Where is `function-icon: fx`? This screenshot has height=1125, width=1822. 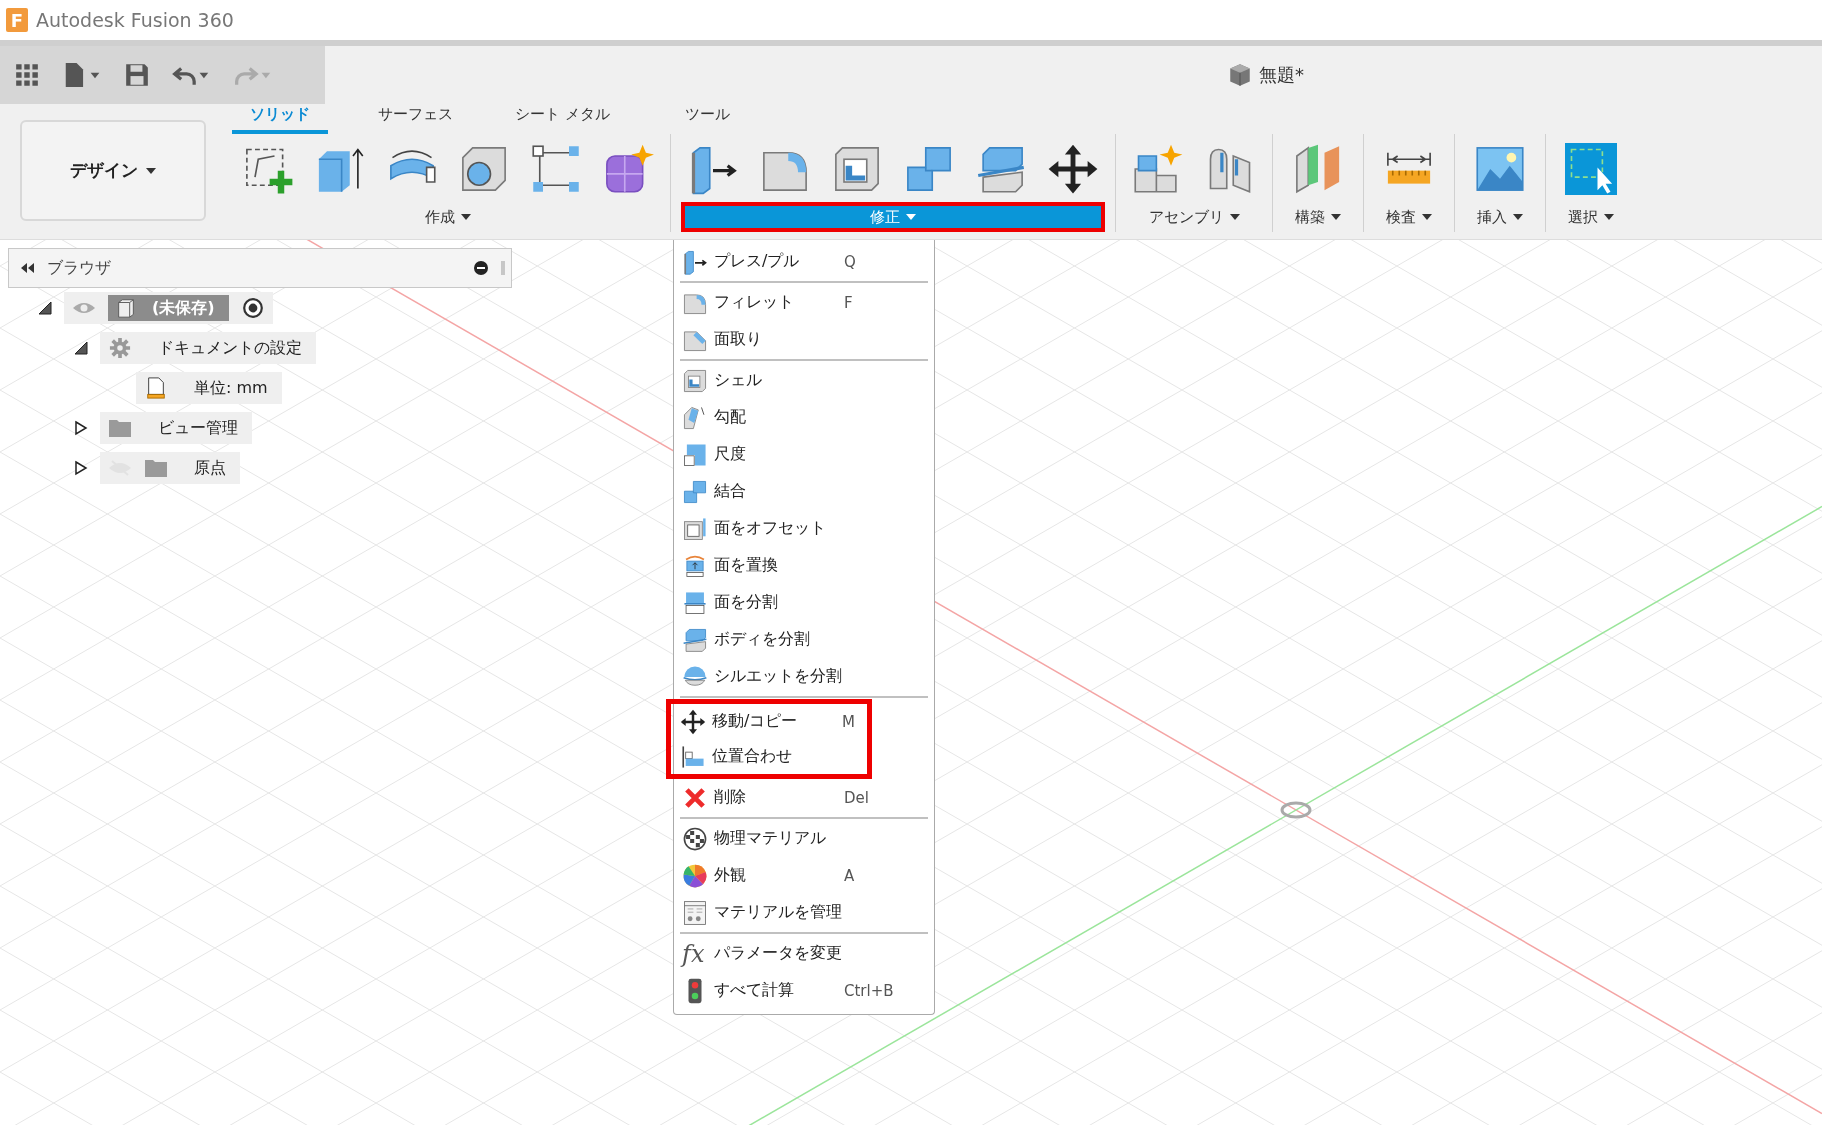
function-icon: fx is located at coordinates (695, 953).